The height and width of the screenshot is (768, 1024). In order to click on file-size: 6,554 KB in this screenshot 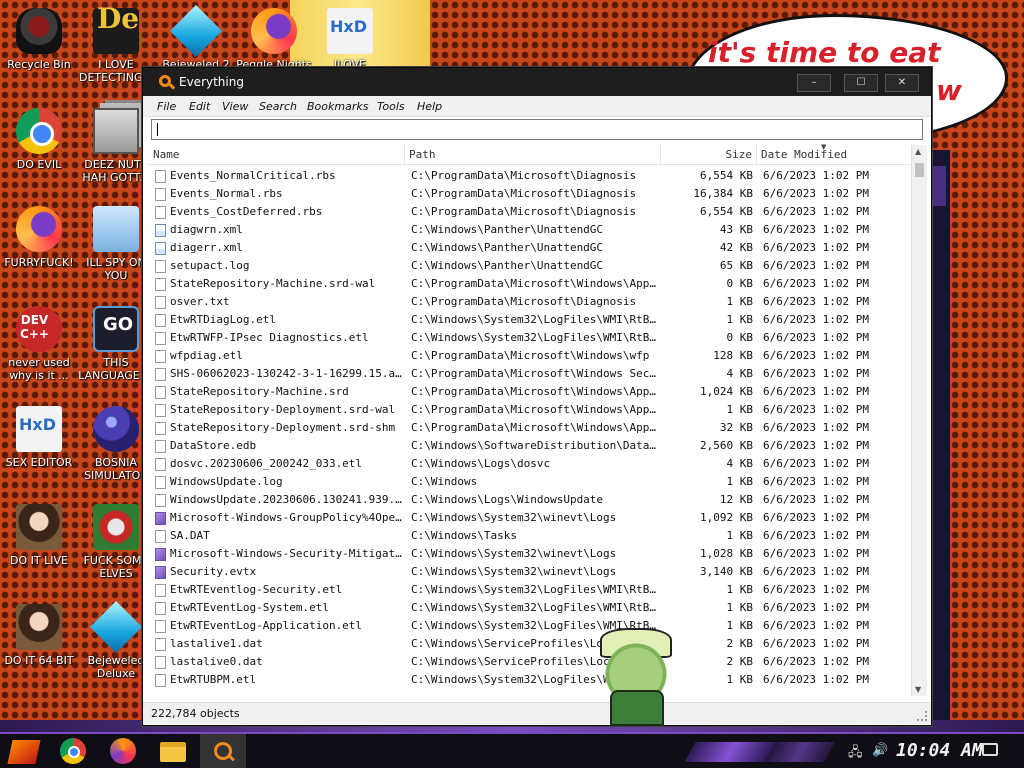, I will do `click(726, 175)`.